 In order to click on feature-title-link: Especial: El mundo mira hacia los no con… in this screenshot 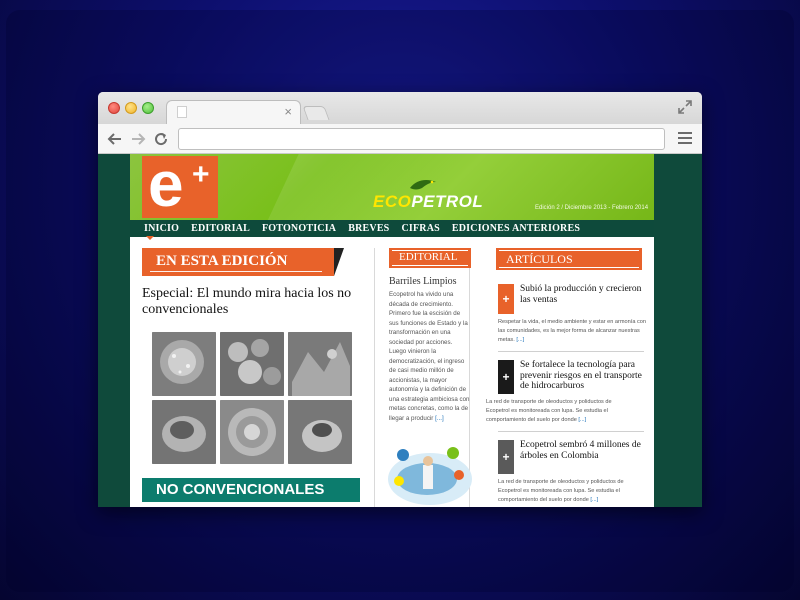, I will do `click(249, 302)`.